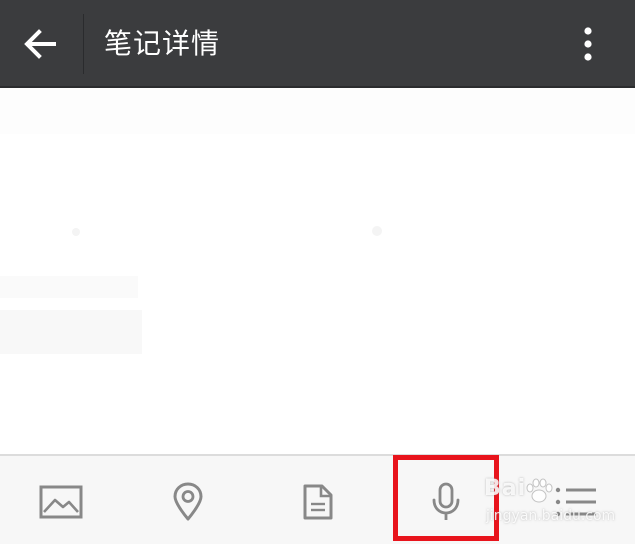 This screenshot has width=635, height=544. I want to click on image-icon, so click(61, 502).